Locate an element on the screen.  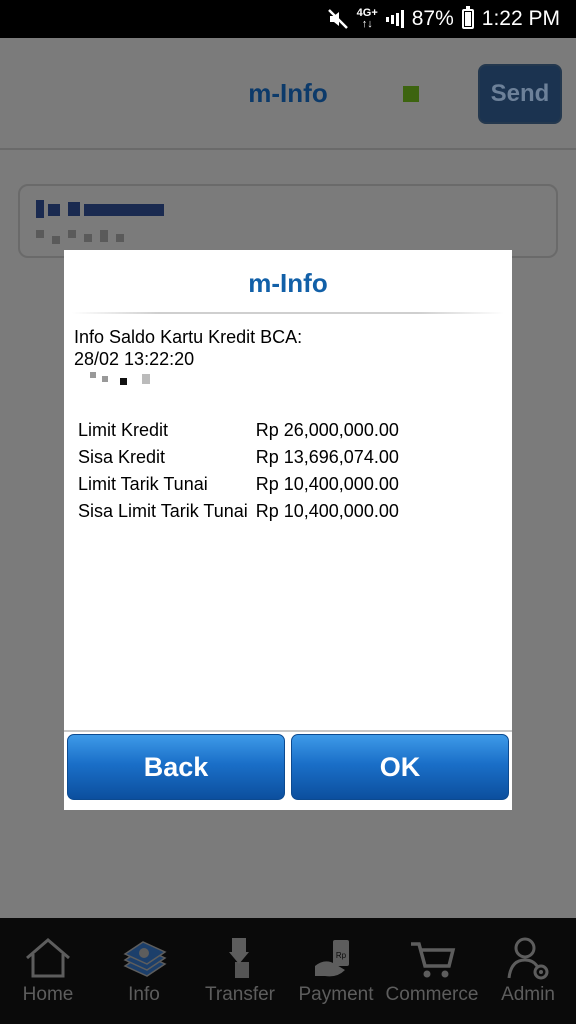
row-label: Limit Tarik Tunai is located at coordinates (143, 484).